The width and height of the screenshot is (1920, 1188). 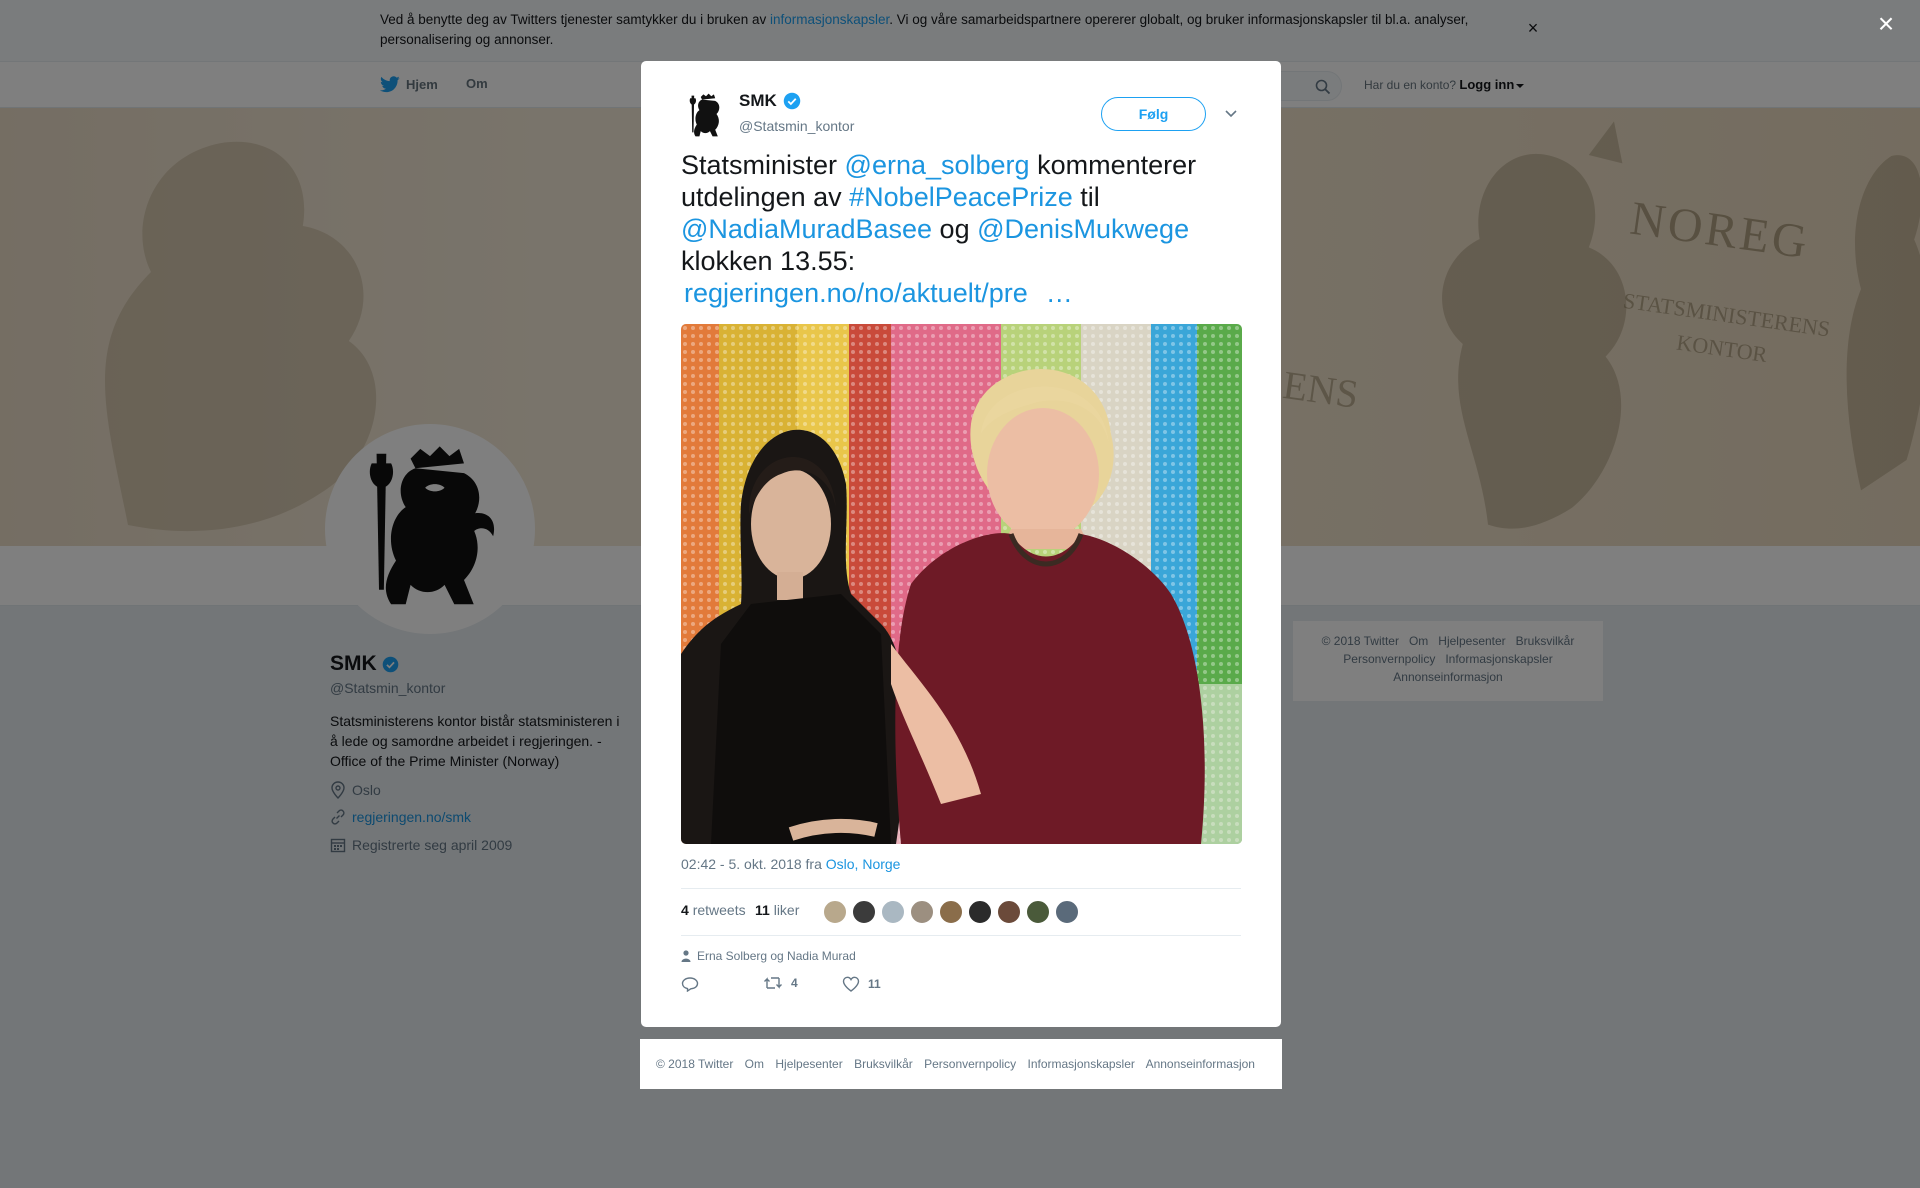 I want to click on tweet-author-name: SMK, so click(x=770, y=101).